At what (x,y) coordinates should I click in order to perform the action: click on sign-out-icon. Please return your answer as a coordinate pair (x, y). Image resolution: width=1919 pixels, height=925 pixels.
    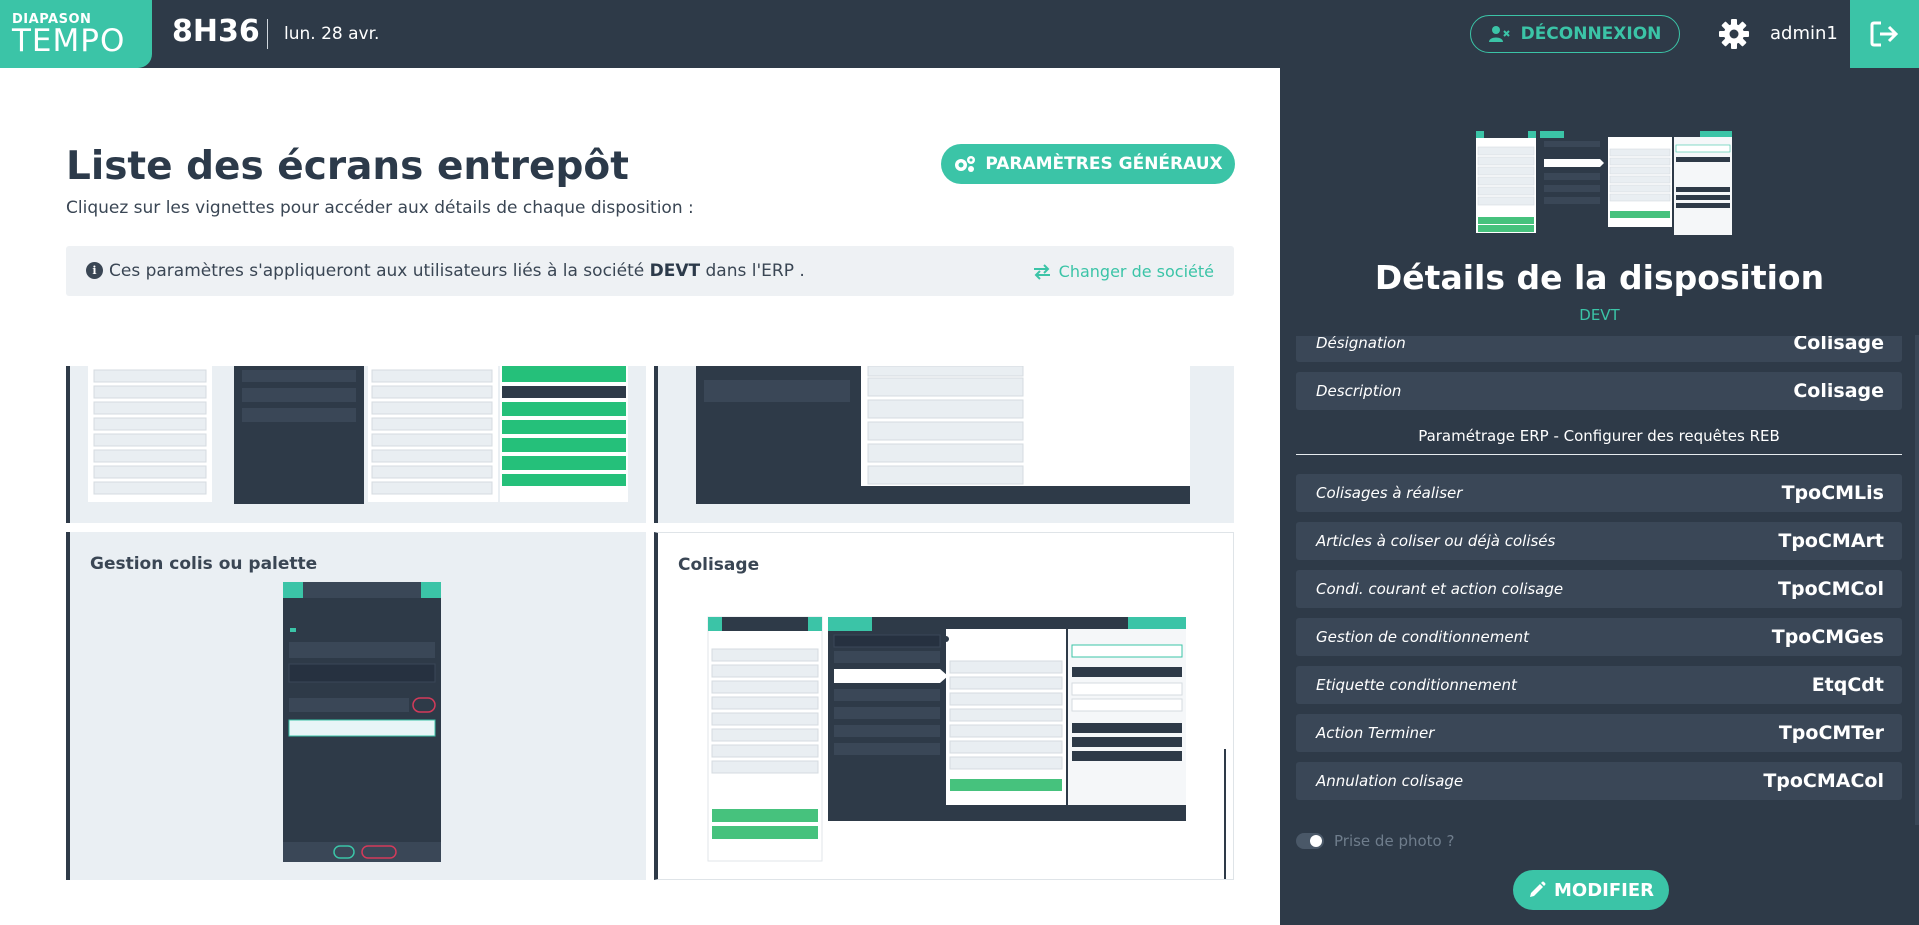
    Looking at the image, I should click on (1884, 34).